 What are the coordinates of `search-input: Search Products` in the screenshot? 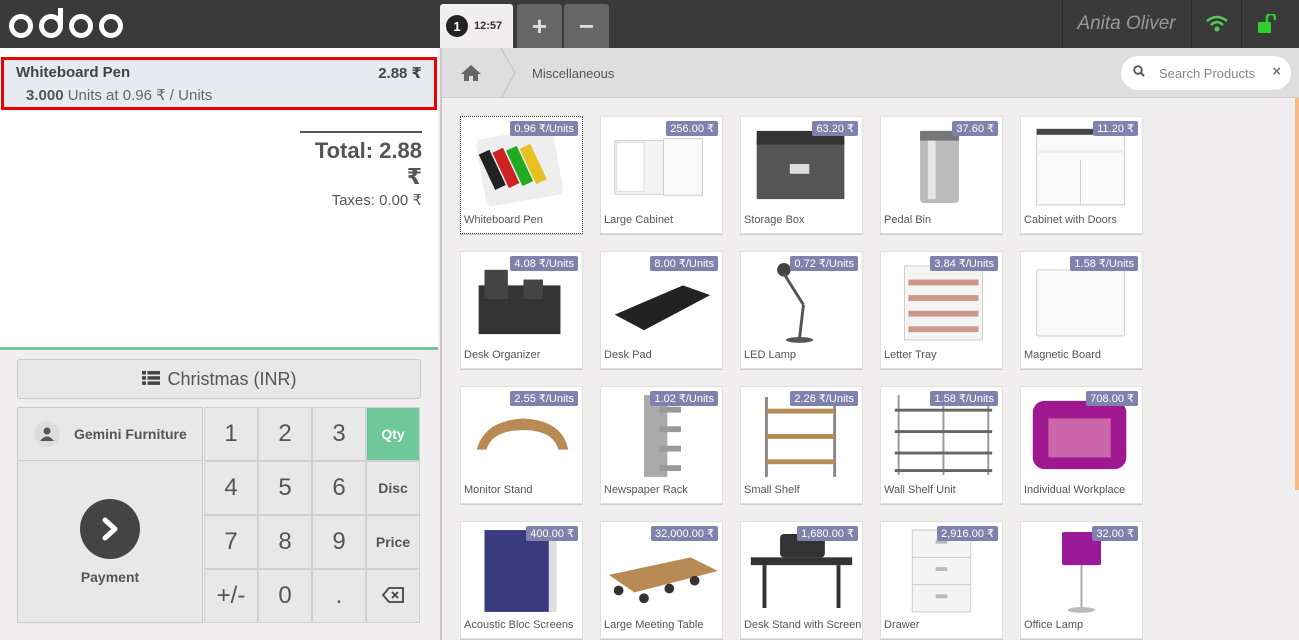 It's located at (1207, 73).